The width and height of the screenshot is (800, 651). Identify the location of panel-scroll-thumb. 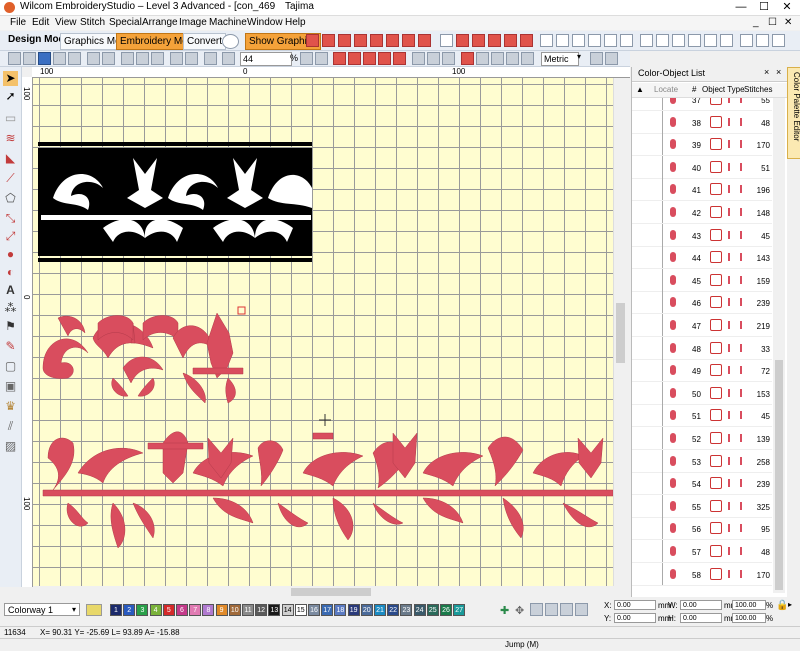
(779, 475).